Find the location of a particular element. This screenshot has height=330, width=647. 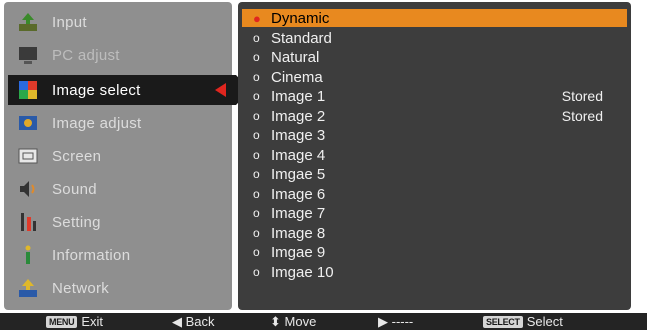

menu-item-pc-adjust: PC adjust is located at coordinates (118, 55).